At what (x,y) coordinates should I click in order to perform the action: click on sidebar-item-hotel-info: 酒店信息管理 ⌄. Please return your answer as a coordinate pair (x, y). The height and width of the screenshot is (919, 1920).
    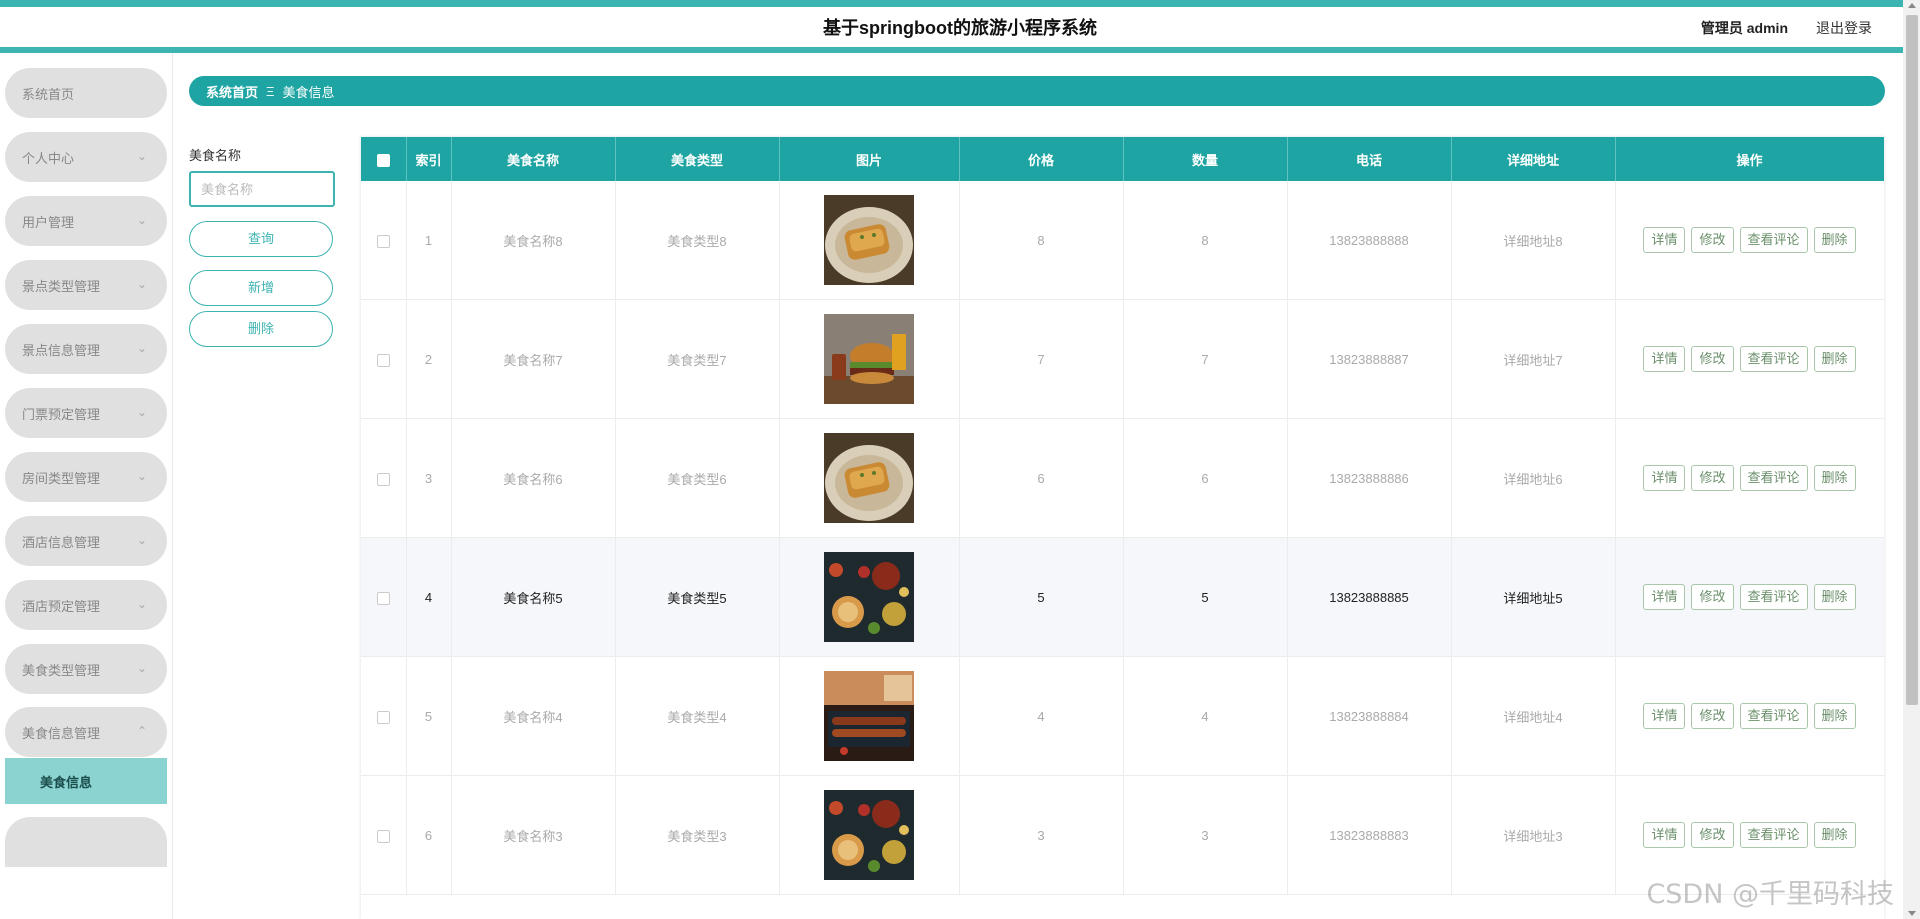
    Looking at the image, I should click on (86, 541).